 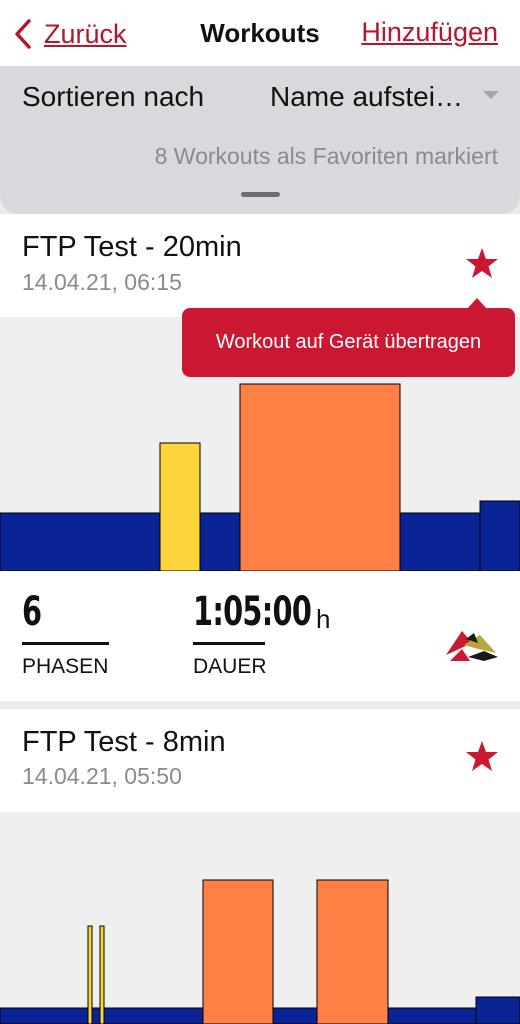 I want to click on chevron-left-icon, so click(x=23, y=34).